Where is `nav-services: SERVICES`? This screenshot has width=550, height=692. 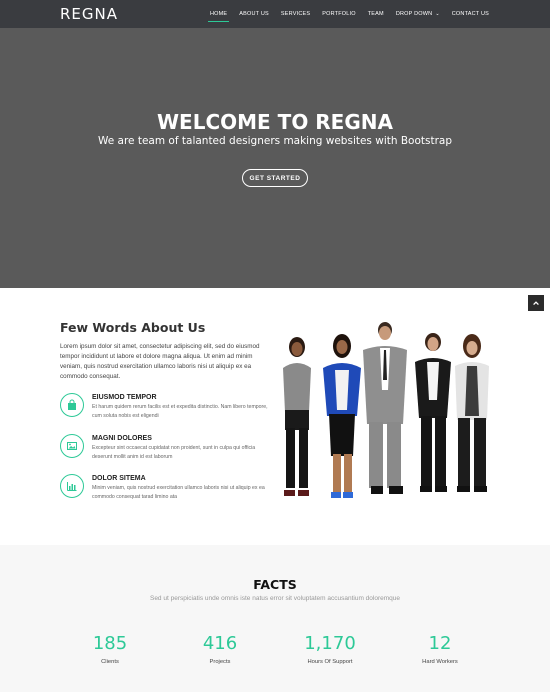
nav-services: SERVICES is located at coordinates (295, 14).